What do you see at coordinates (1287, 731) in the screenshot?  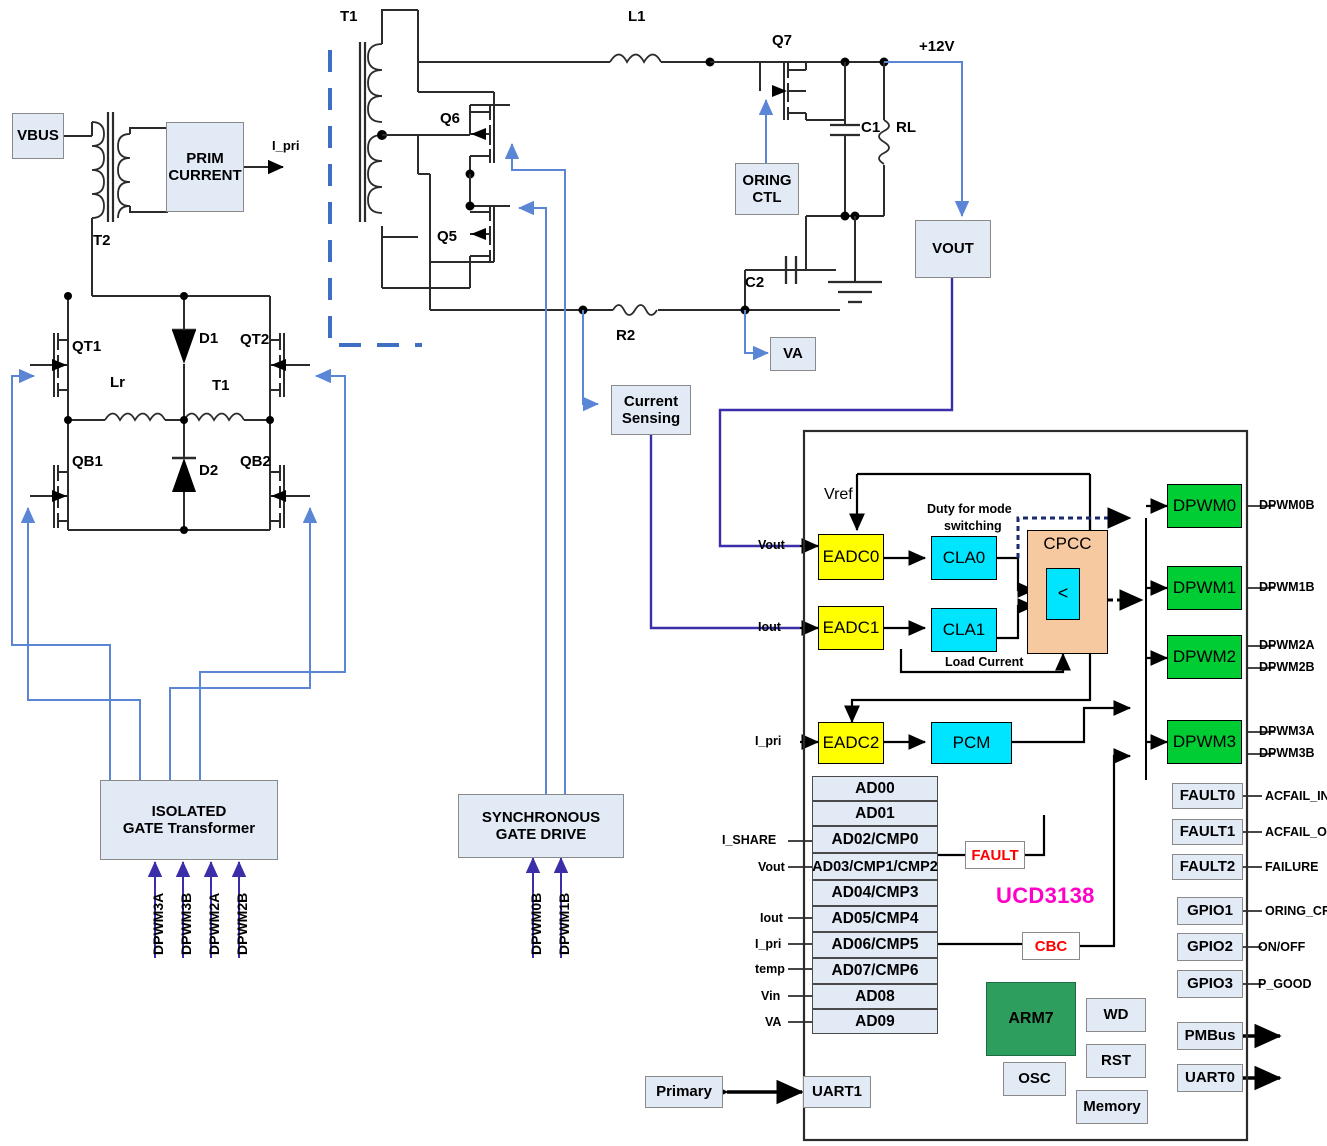 I see `pin-dpwm3a: DPWM3A` at bounding box center [1287, 731].